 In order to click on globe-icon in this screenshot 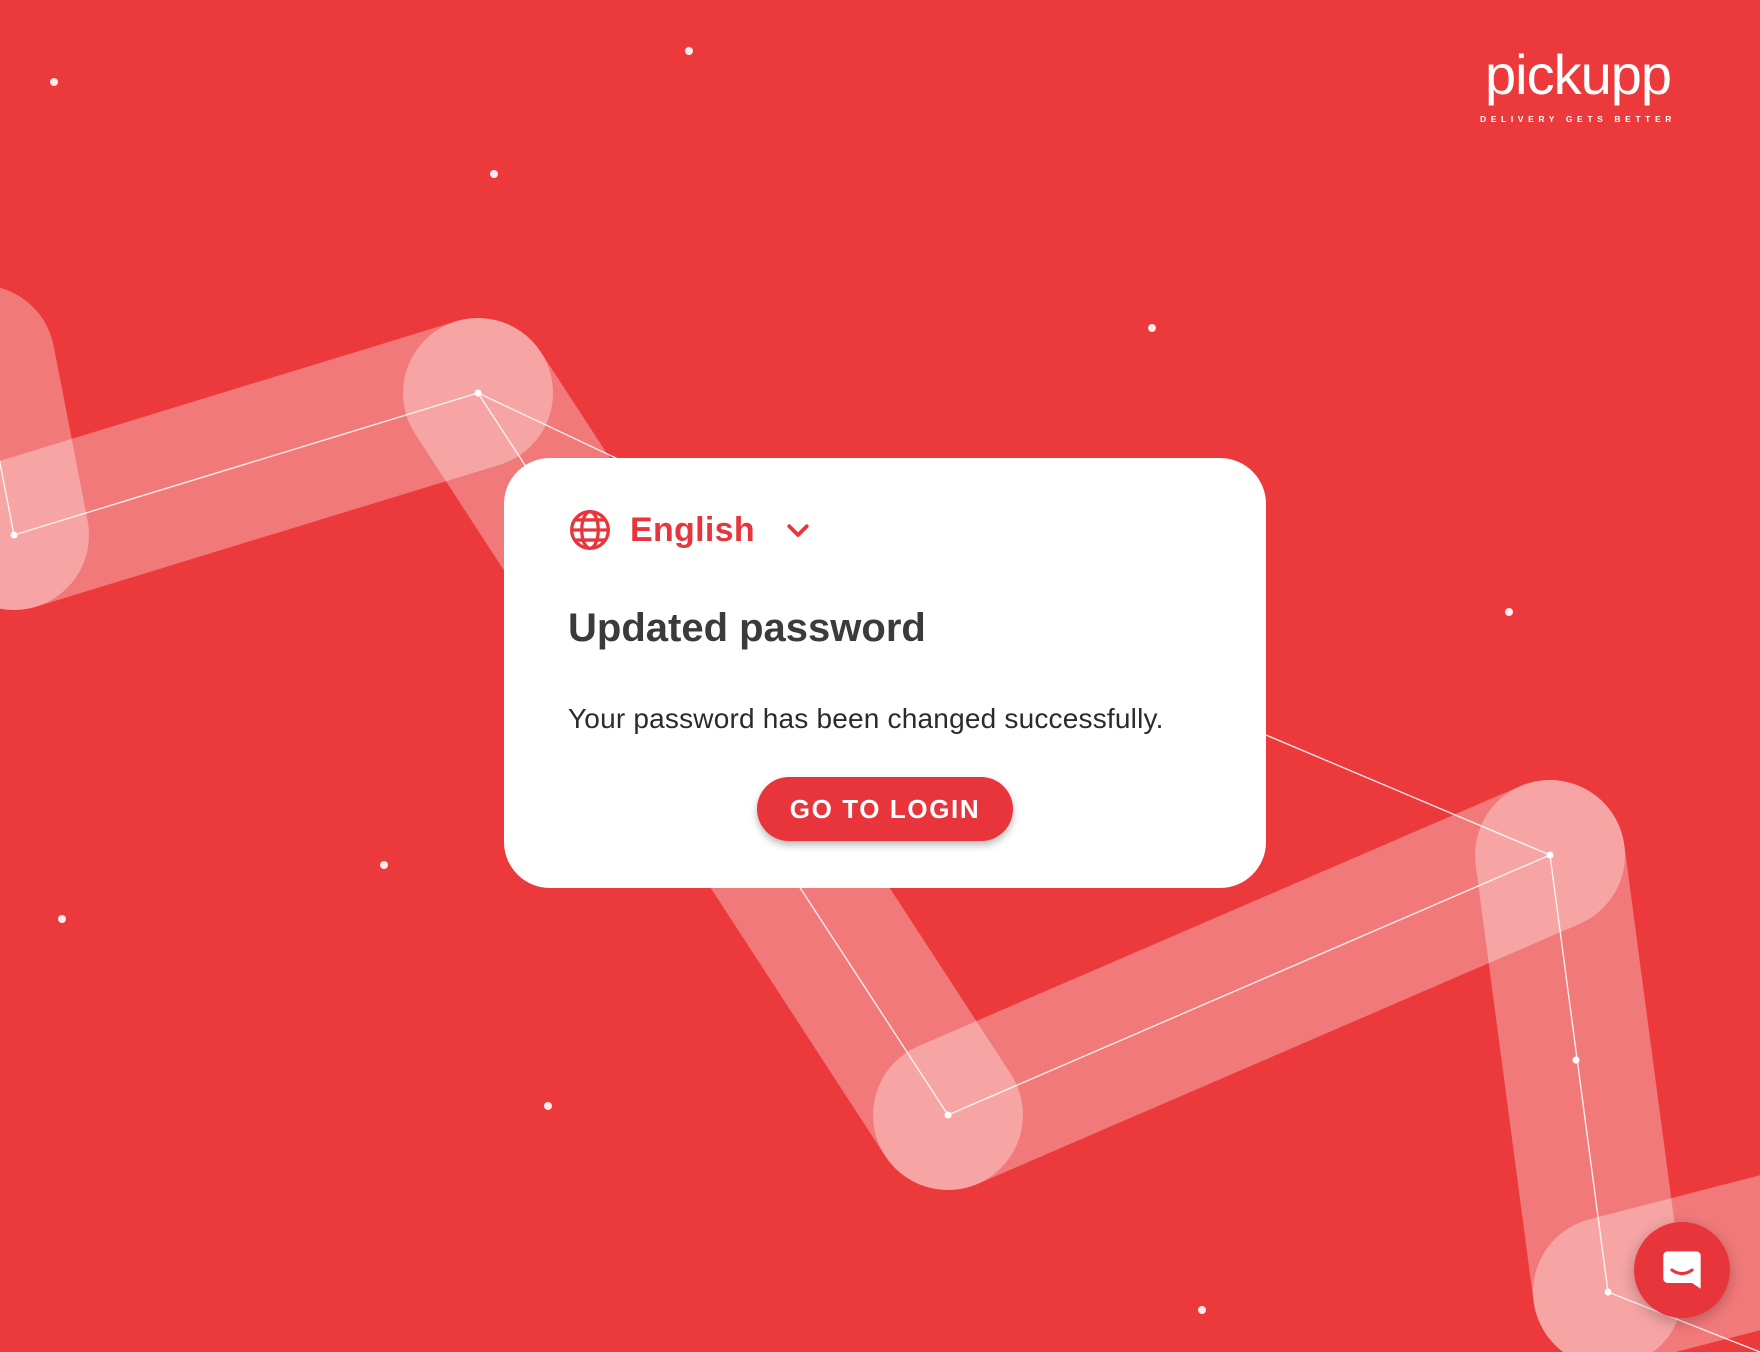, I will do `click(590, 530)`.